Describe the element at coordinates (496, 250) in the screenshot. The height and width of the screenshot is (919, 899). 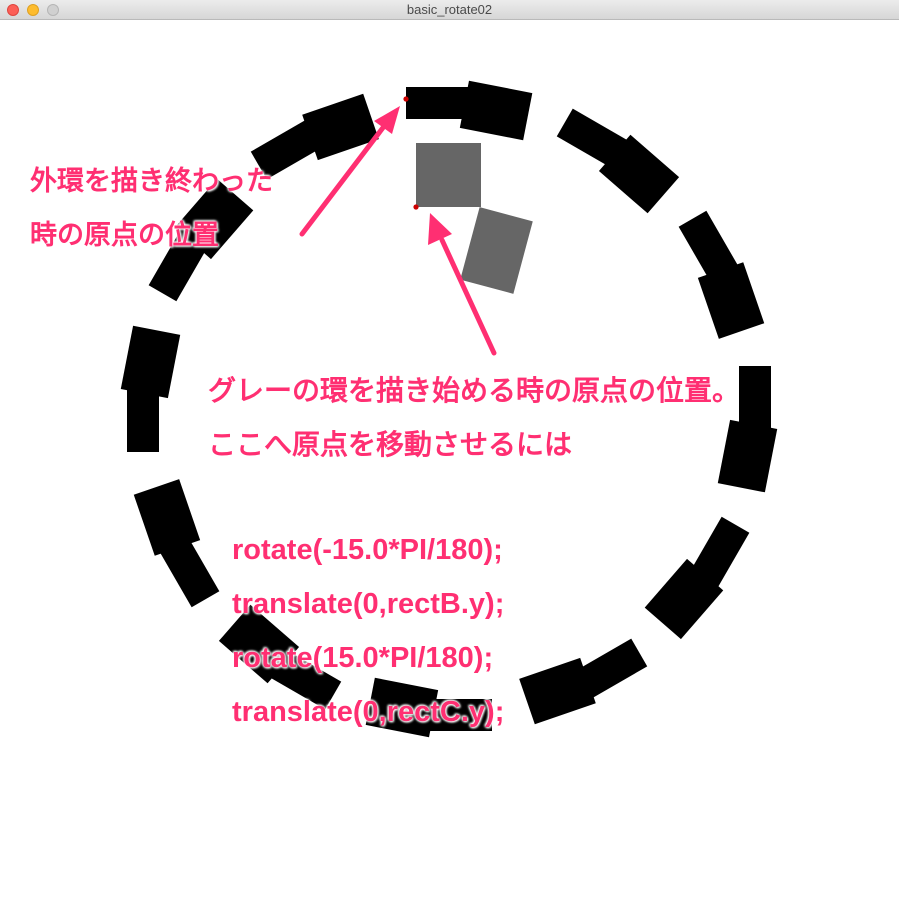
I see `gray-rect-b` at that location.